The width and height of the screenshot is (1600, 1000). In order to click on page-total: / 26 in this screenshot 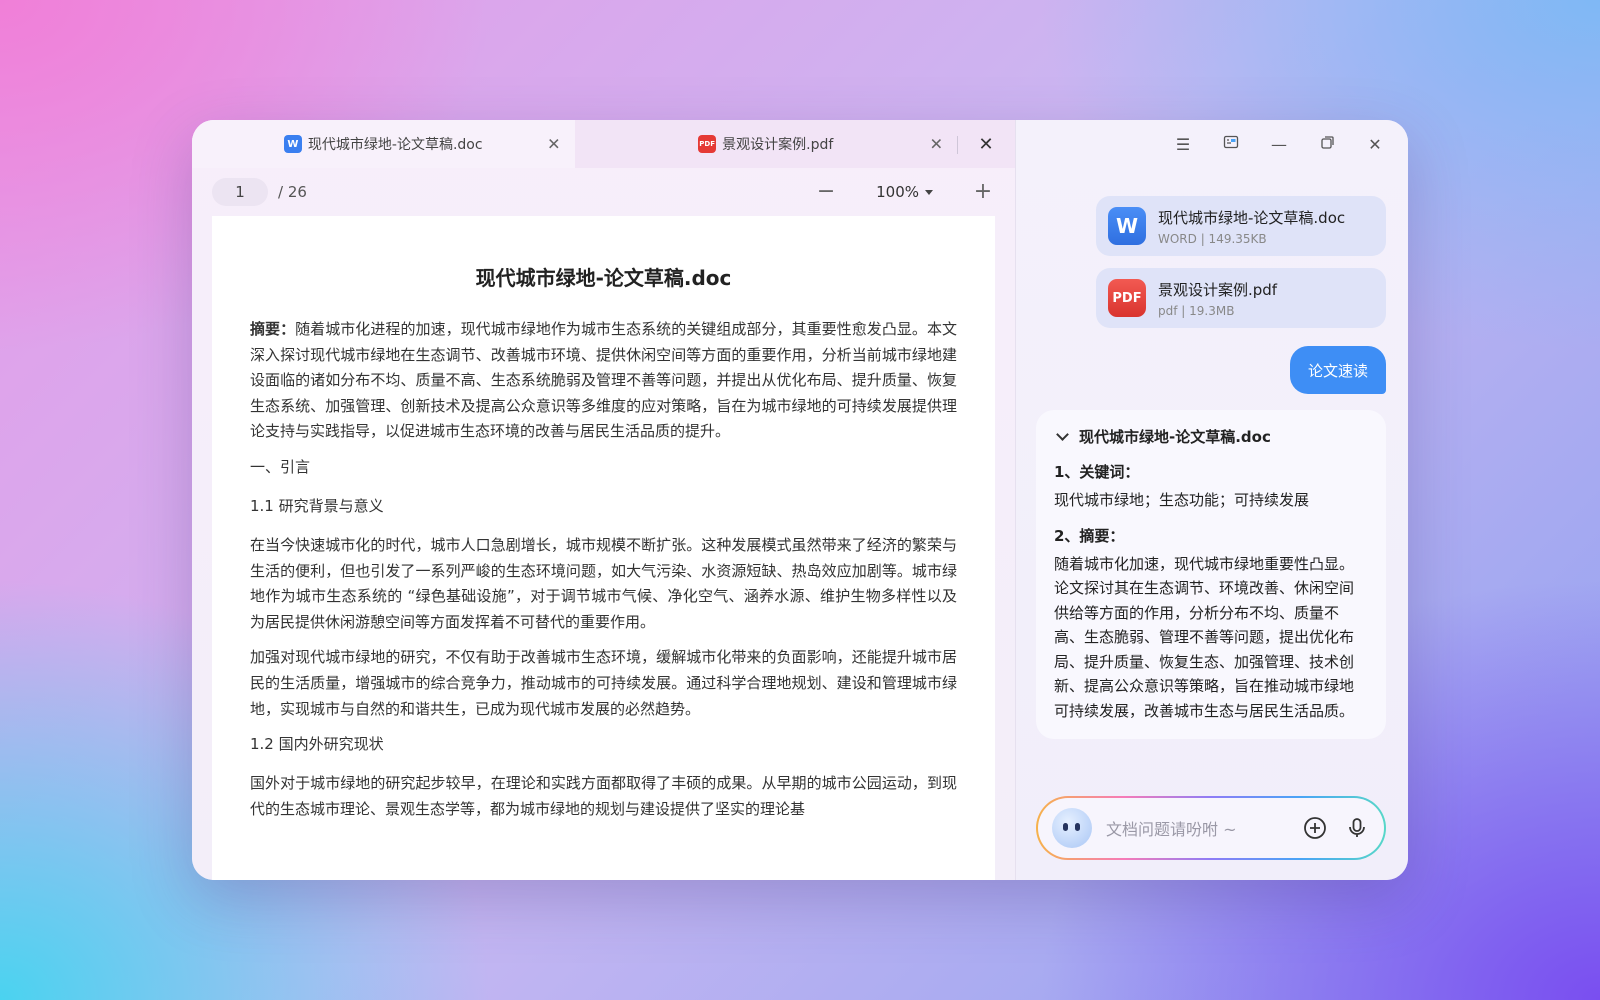, I will do `click(292, 192)`.